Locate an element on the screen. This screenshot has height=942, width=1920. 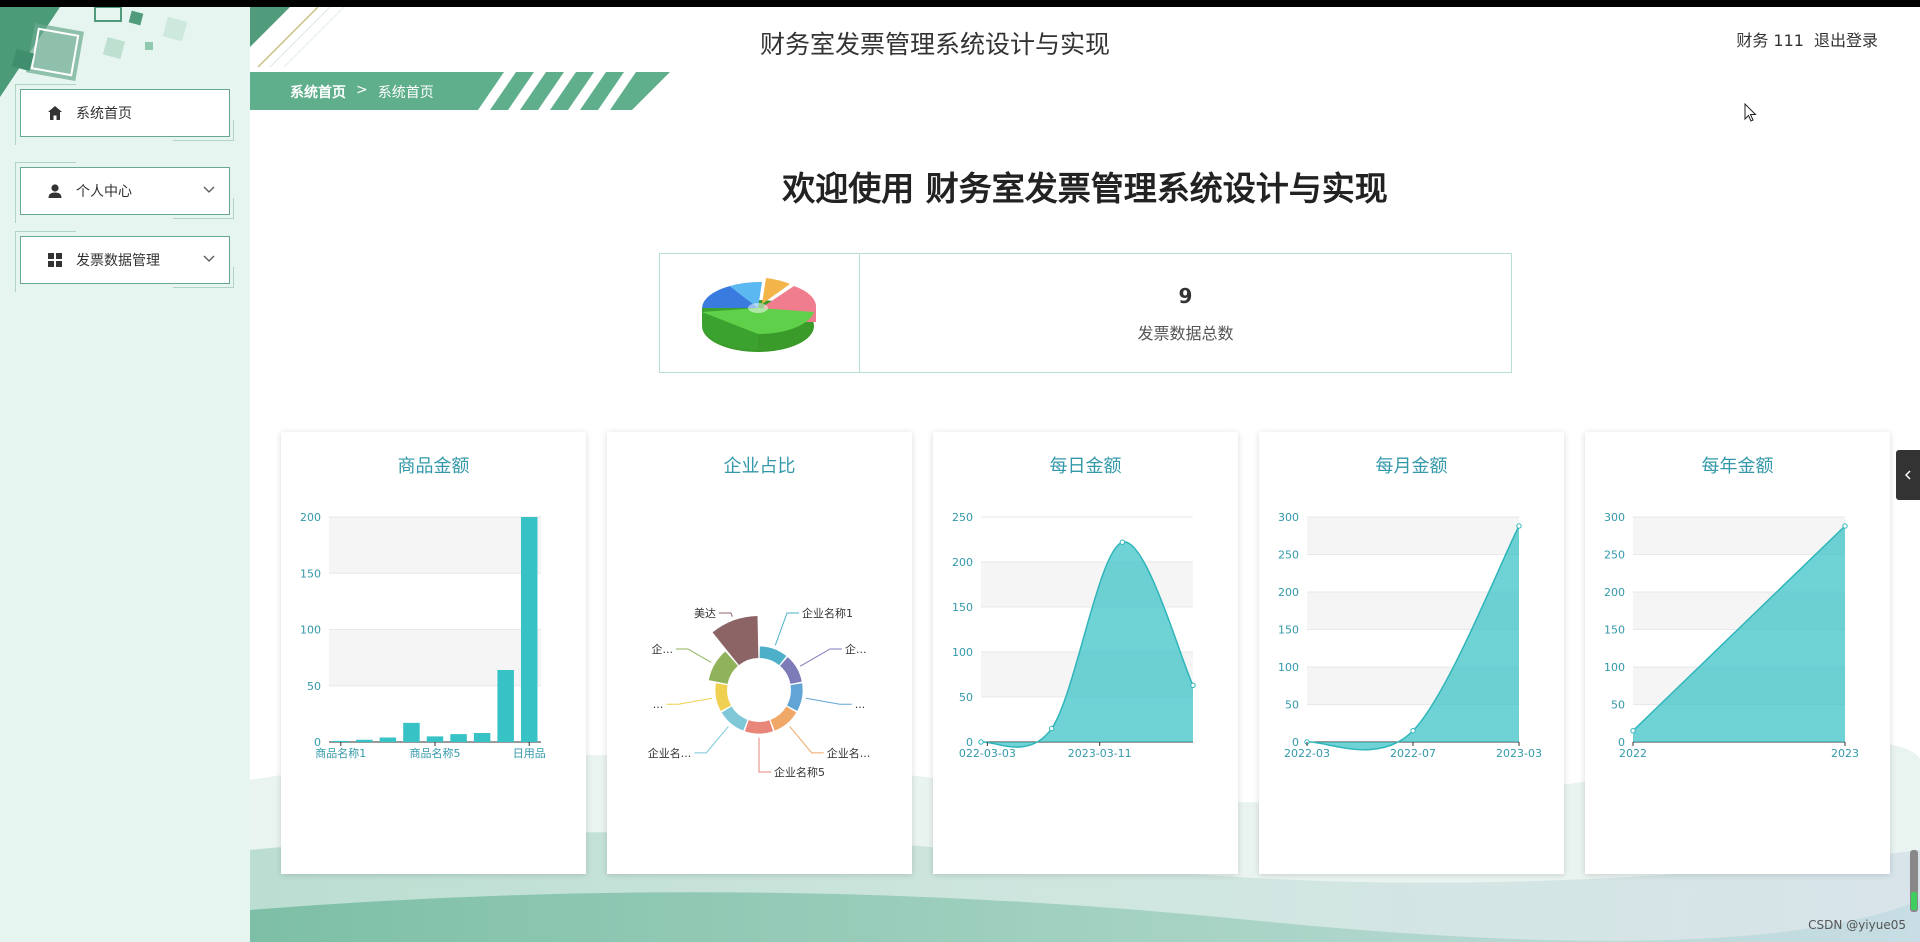
x-tick-label: 商品名称5 is located at coordinates (435, 753).